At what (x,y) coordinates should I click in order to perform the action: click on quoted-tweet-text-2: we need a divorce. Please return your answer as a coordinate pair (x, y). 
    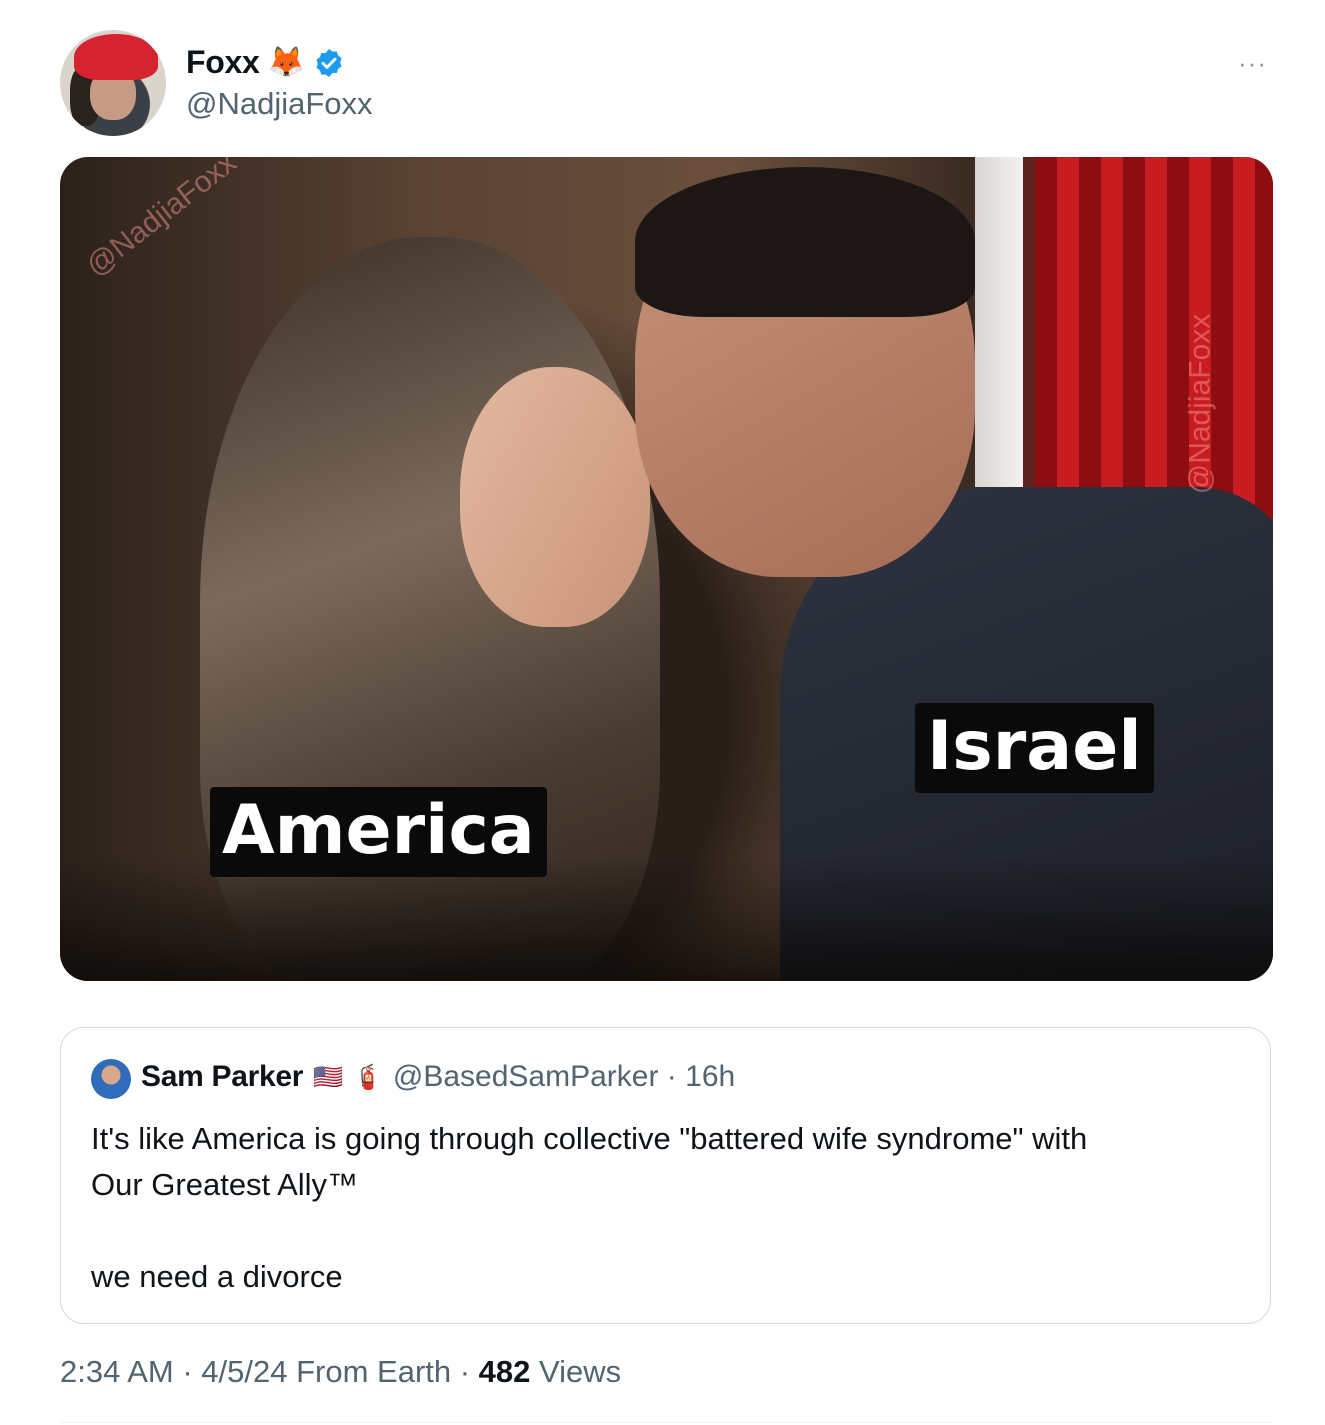
    Looking at the image, I should click on (217, 1276).